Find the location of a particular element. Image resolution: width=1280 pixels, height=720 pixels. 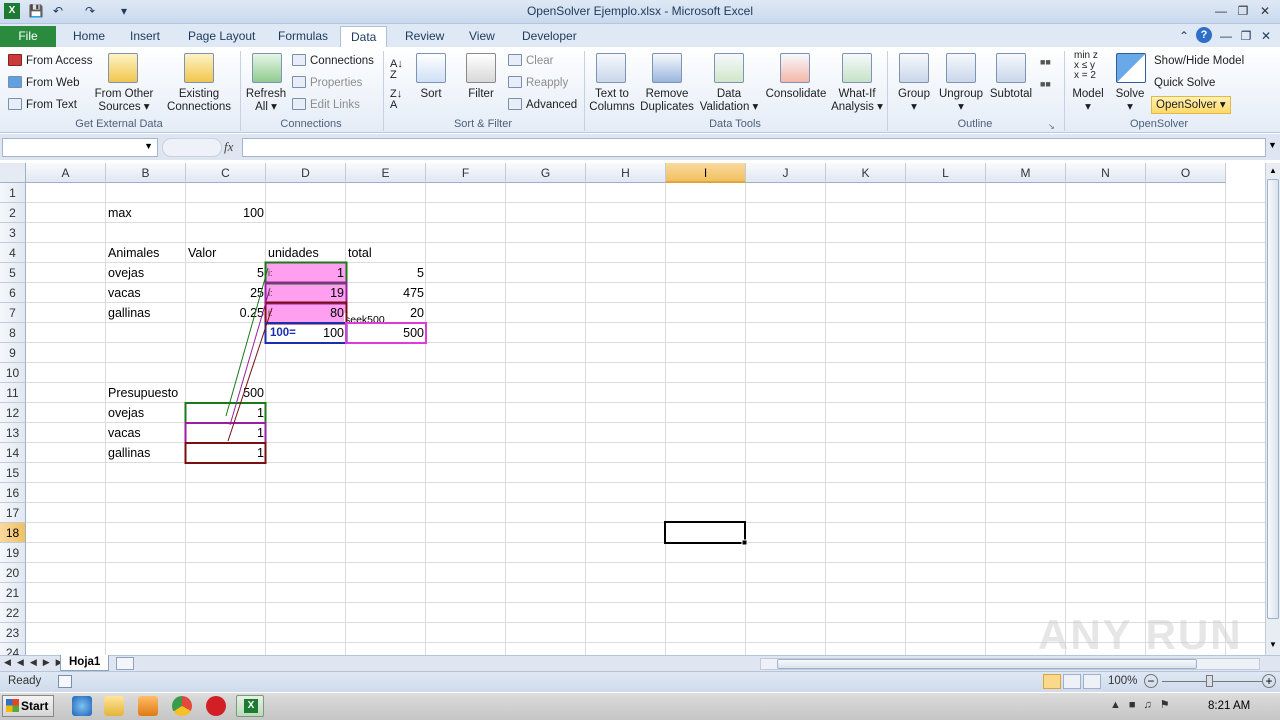

data-validation-button: Data Validation ▾ is located at coordinates (729, 101).